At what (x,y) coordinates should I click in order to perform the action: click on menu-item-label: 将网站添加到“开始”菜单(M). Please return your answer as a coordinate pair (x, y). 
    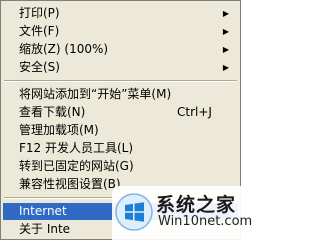
    Looking at the image, I should click on (95, 94).